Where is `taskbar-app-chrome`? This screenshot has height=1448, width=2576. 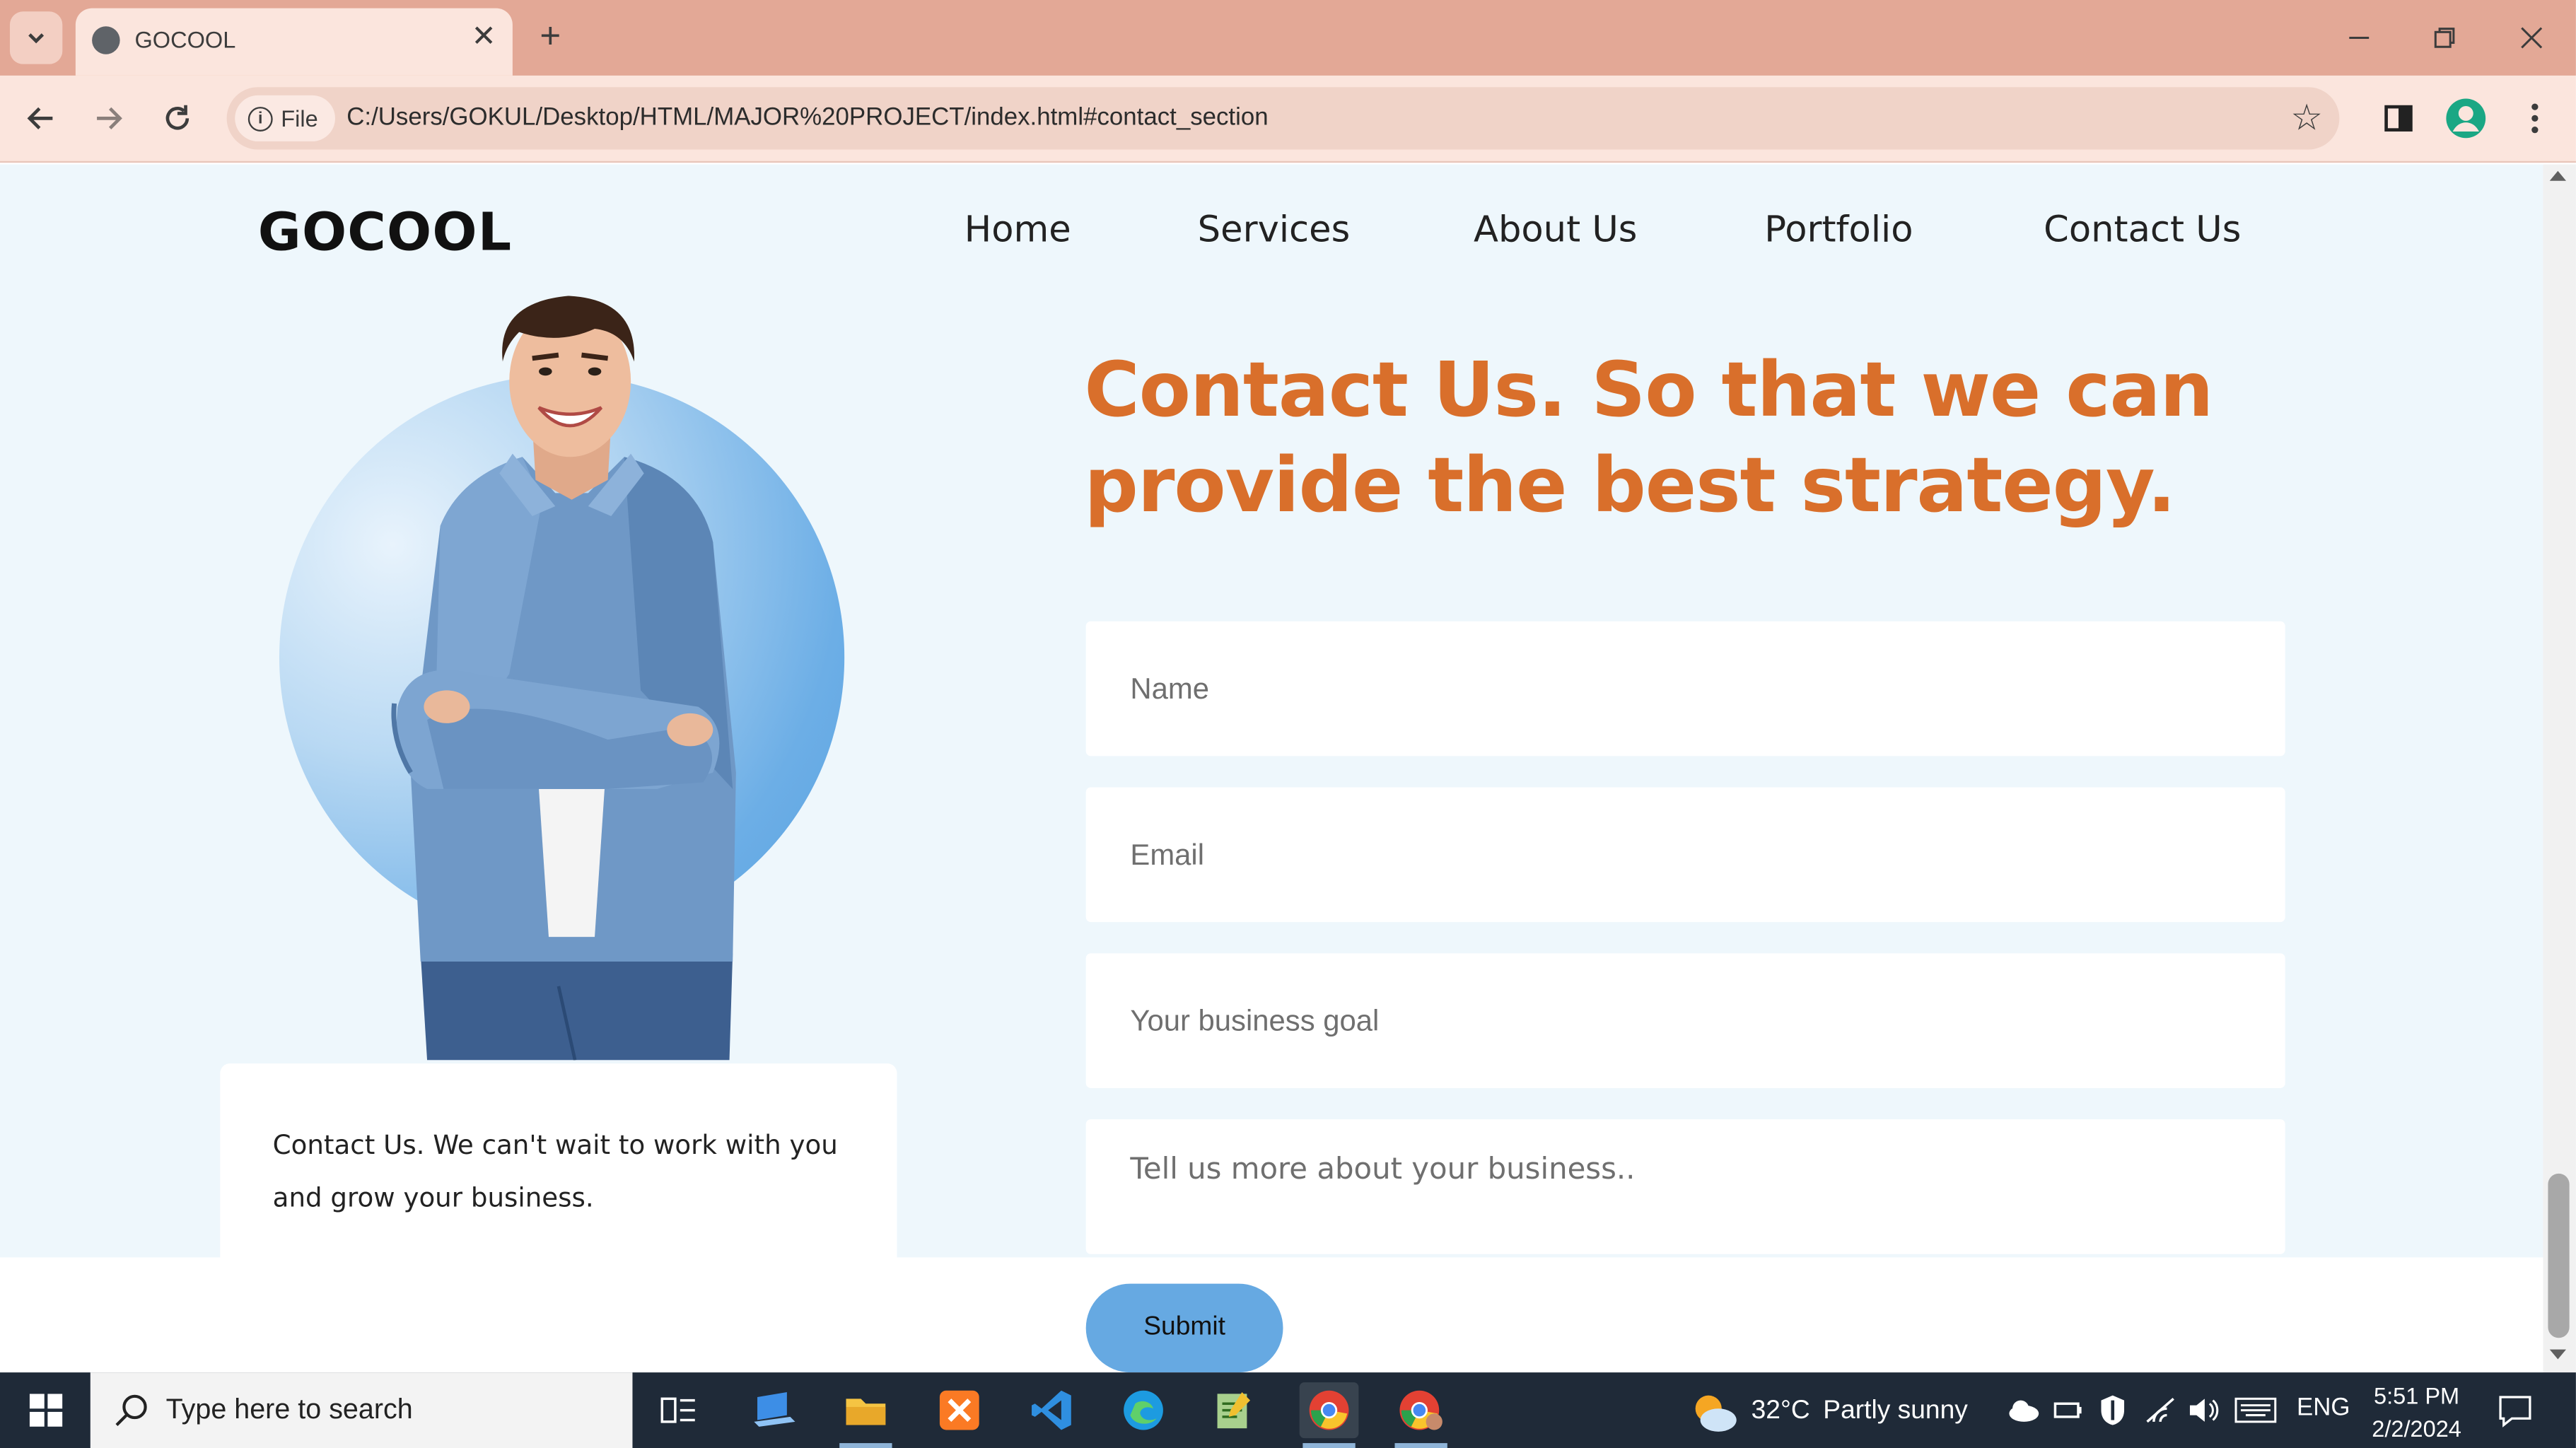 taskbar-app-chrome is located at coordinates (1329, 1415).